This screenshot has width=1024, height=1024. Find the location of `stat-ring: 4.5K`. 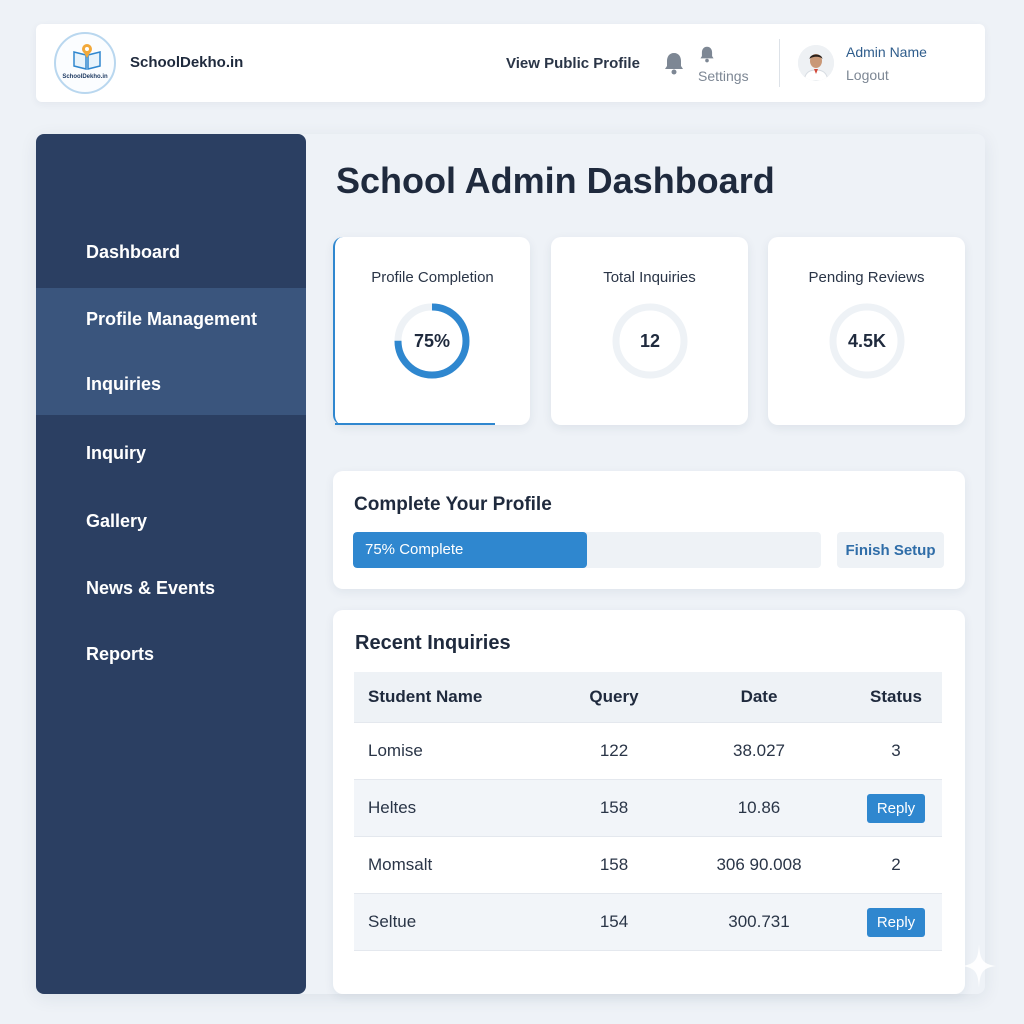

stat-ring: 4.5K is located at coordinates (867, 341).